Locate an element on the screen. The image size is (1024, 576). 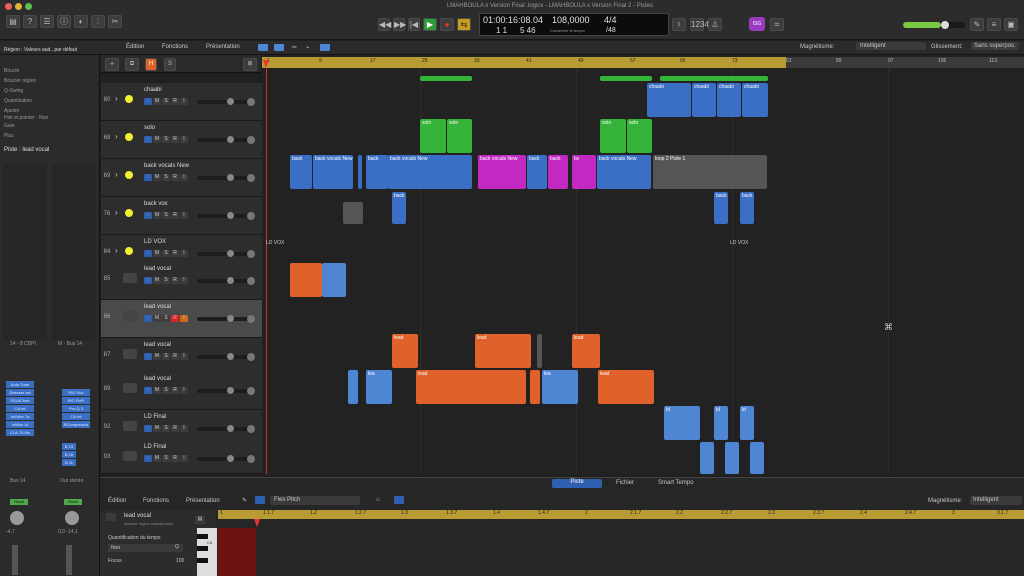
tab-smart-tempo: Smart Tempo is located at coordinates (676, 483).